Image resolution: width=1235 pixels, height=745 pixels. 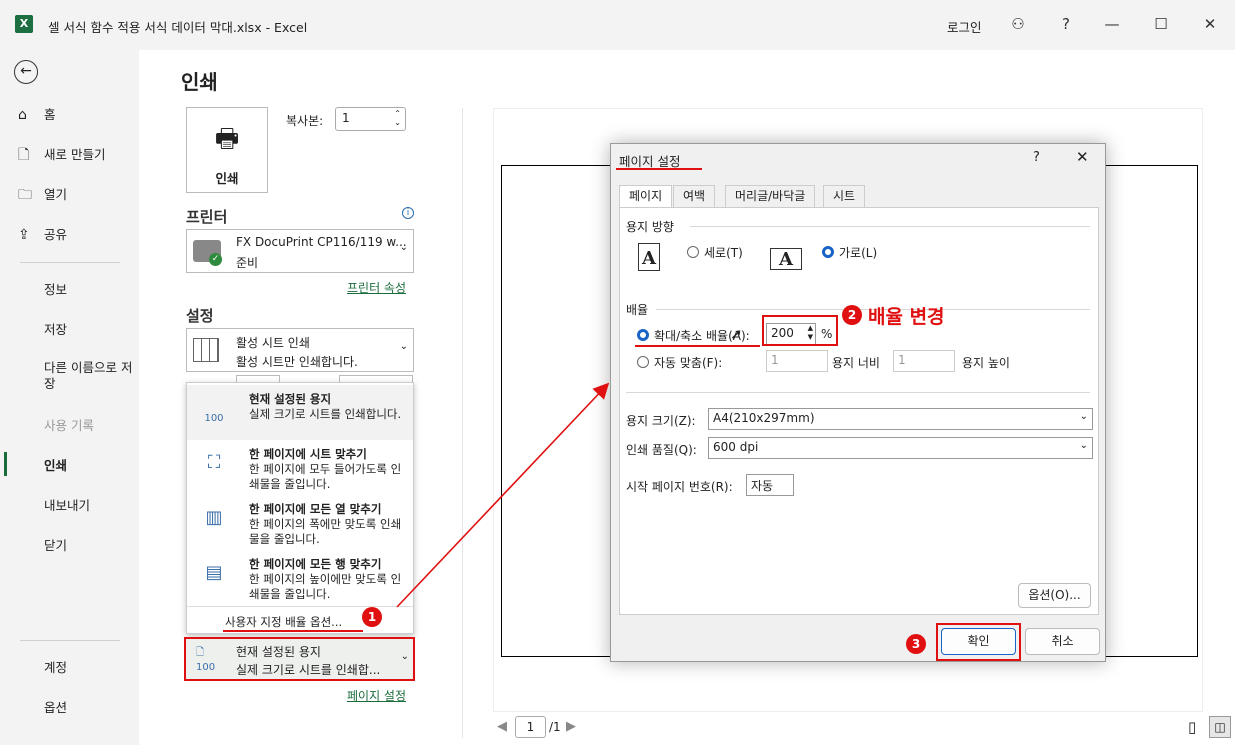 What do you see at coordinates (69, 506) in the screenshot?
I see `sidebar-item-export: 내보내기` at bounding box center [69, 506].